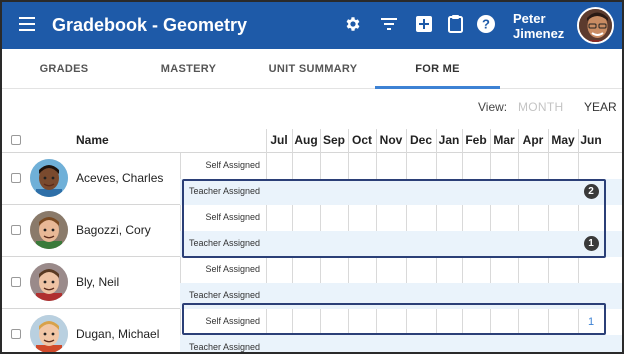 Image resolution: width=624 pixels, height=354 pixels. What do you see at coordinates (401, 343) in the screenshot?
I see `teacher-assigned-row: Teacher Assigned` at bounding box center [401, 343].